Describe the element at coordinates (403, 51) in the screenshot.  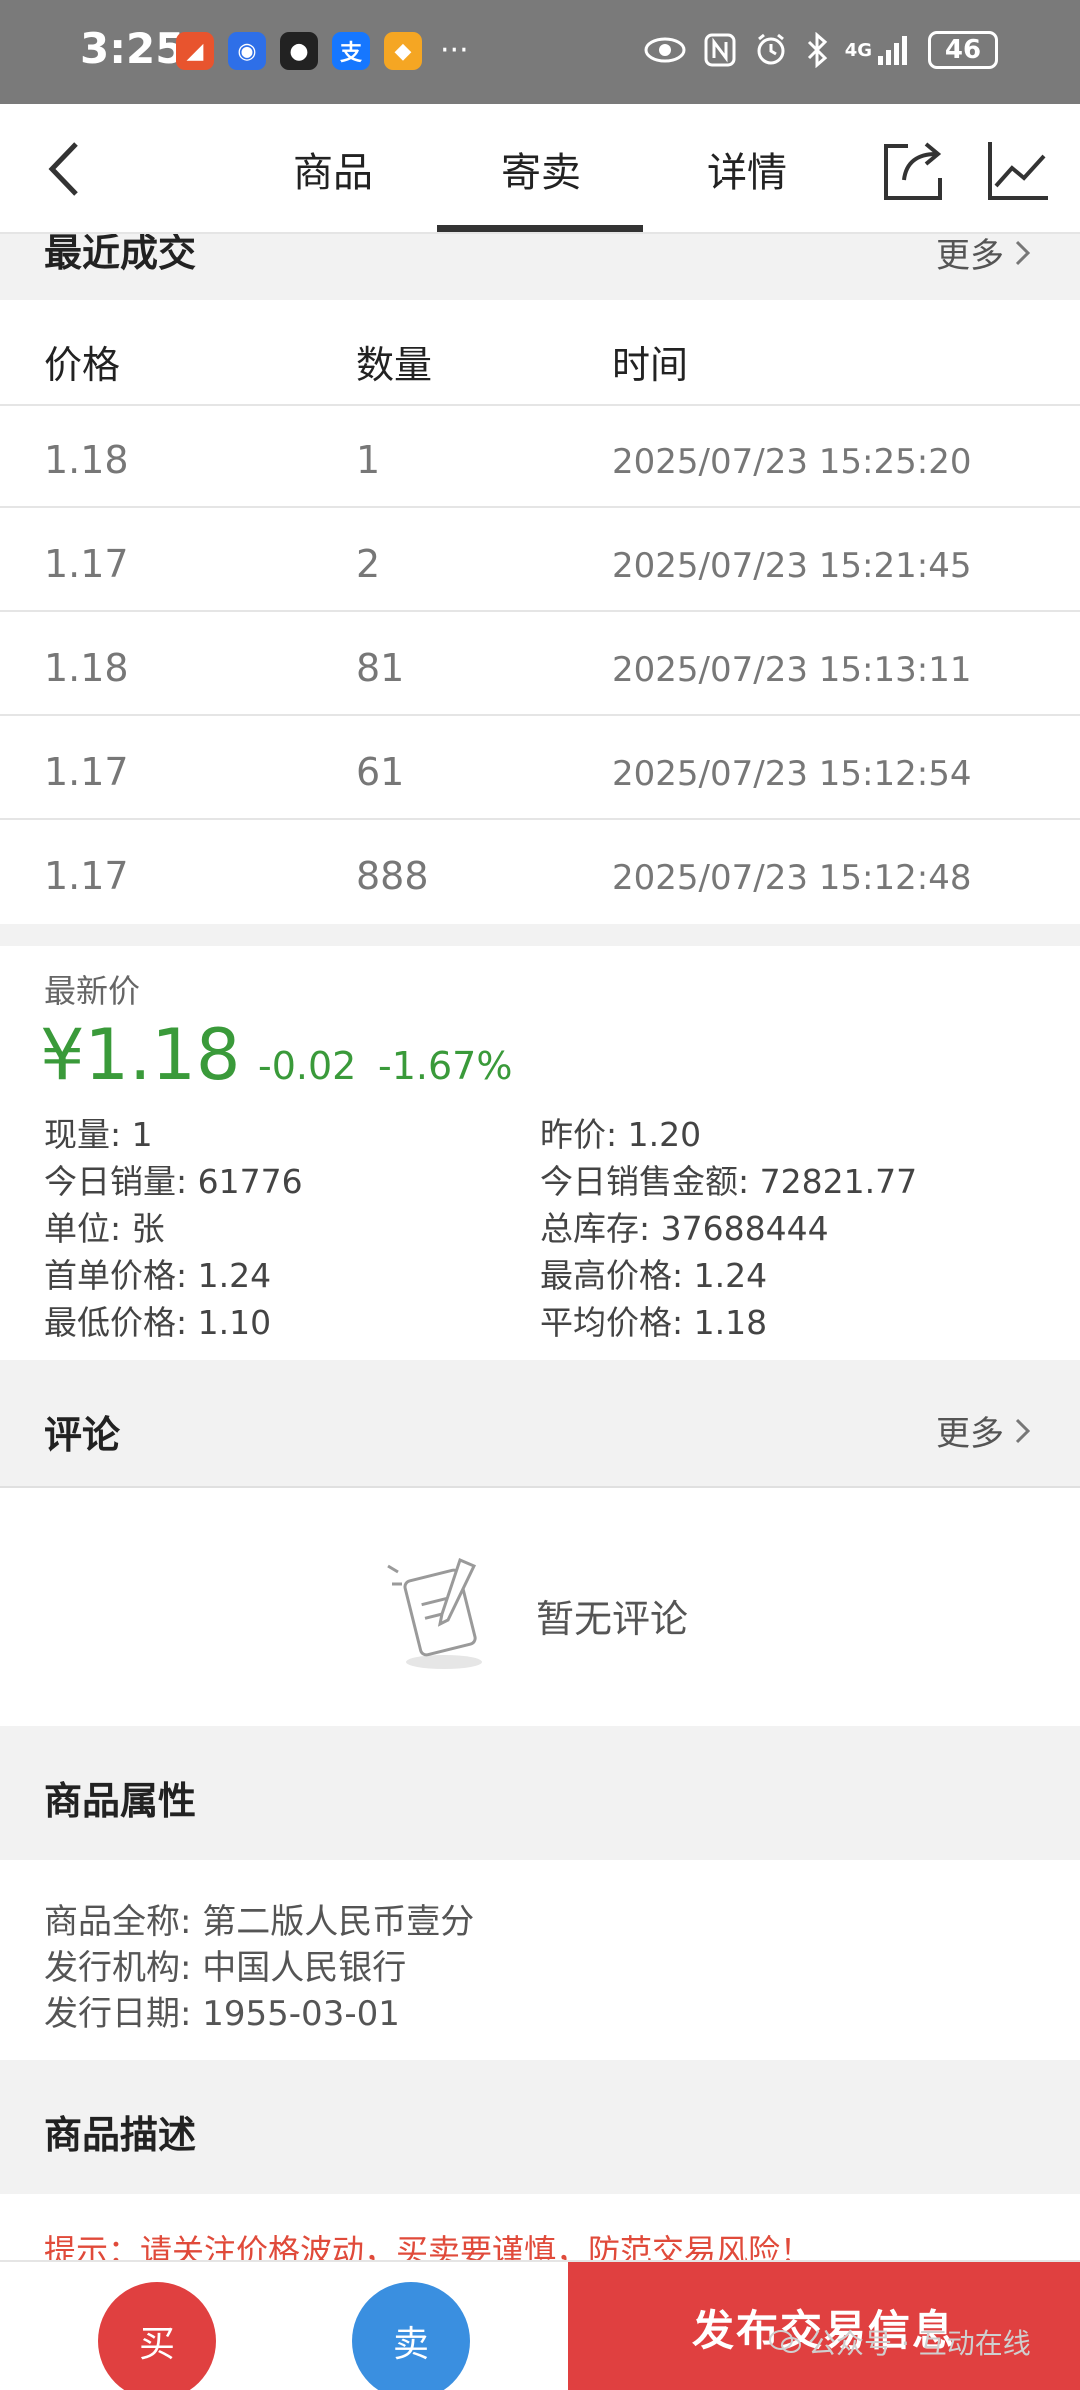
I see `app-icon-5: ◆` at that location.